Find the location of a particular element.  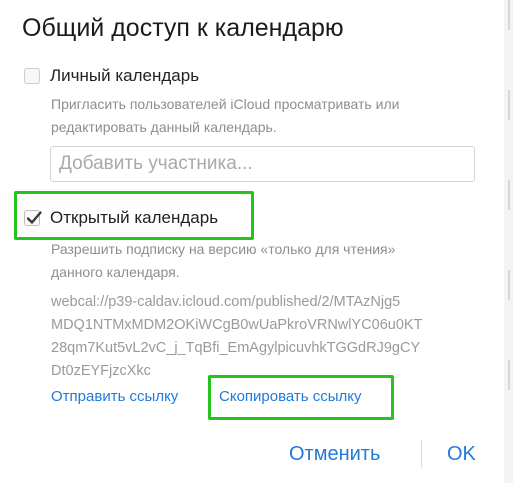

private-calendar-checkbox is located at coordinates (32, 76).